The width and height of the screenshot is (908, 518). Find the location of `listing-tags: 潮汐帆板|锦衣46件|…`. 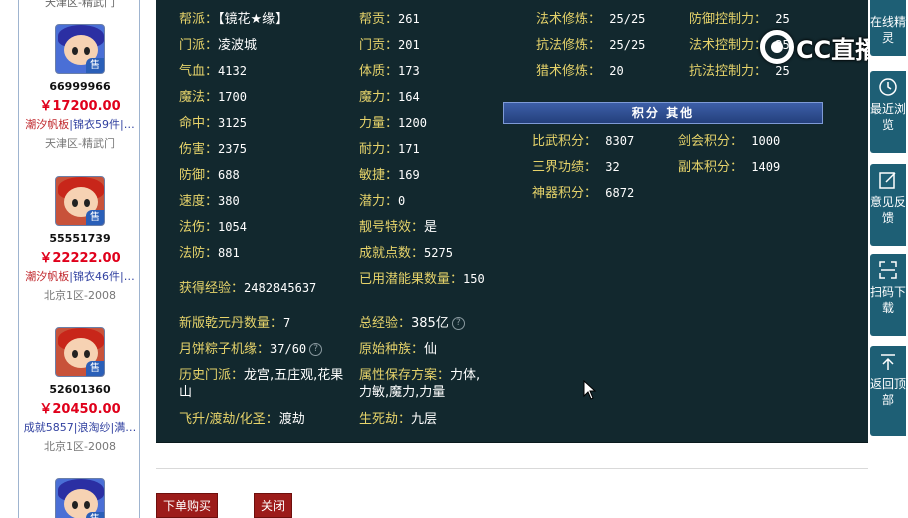

listing-tags: 潮汐帆板|锦衣46件|… is located at coordinates (80, 276).